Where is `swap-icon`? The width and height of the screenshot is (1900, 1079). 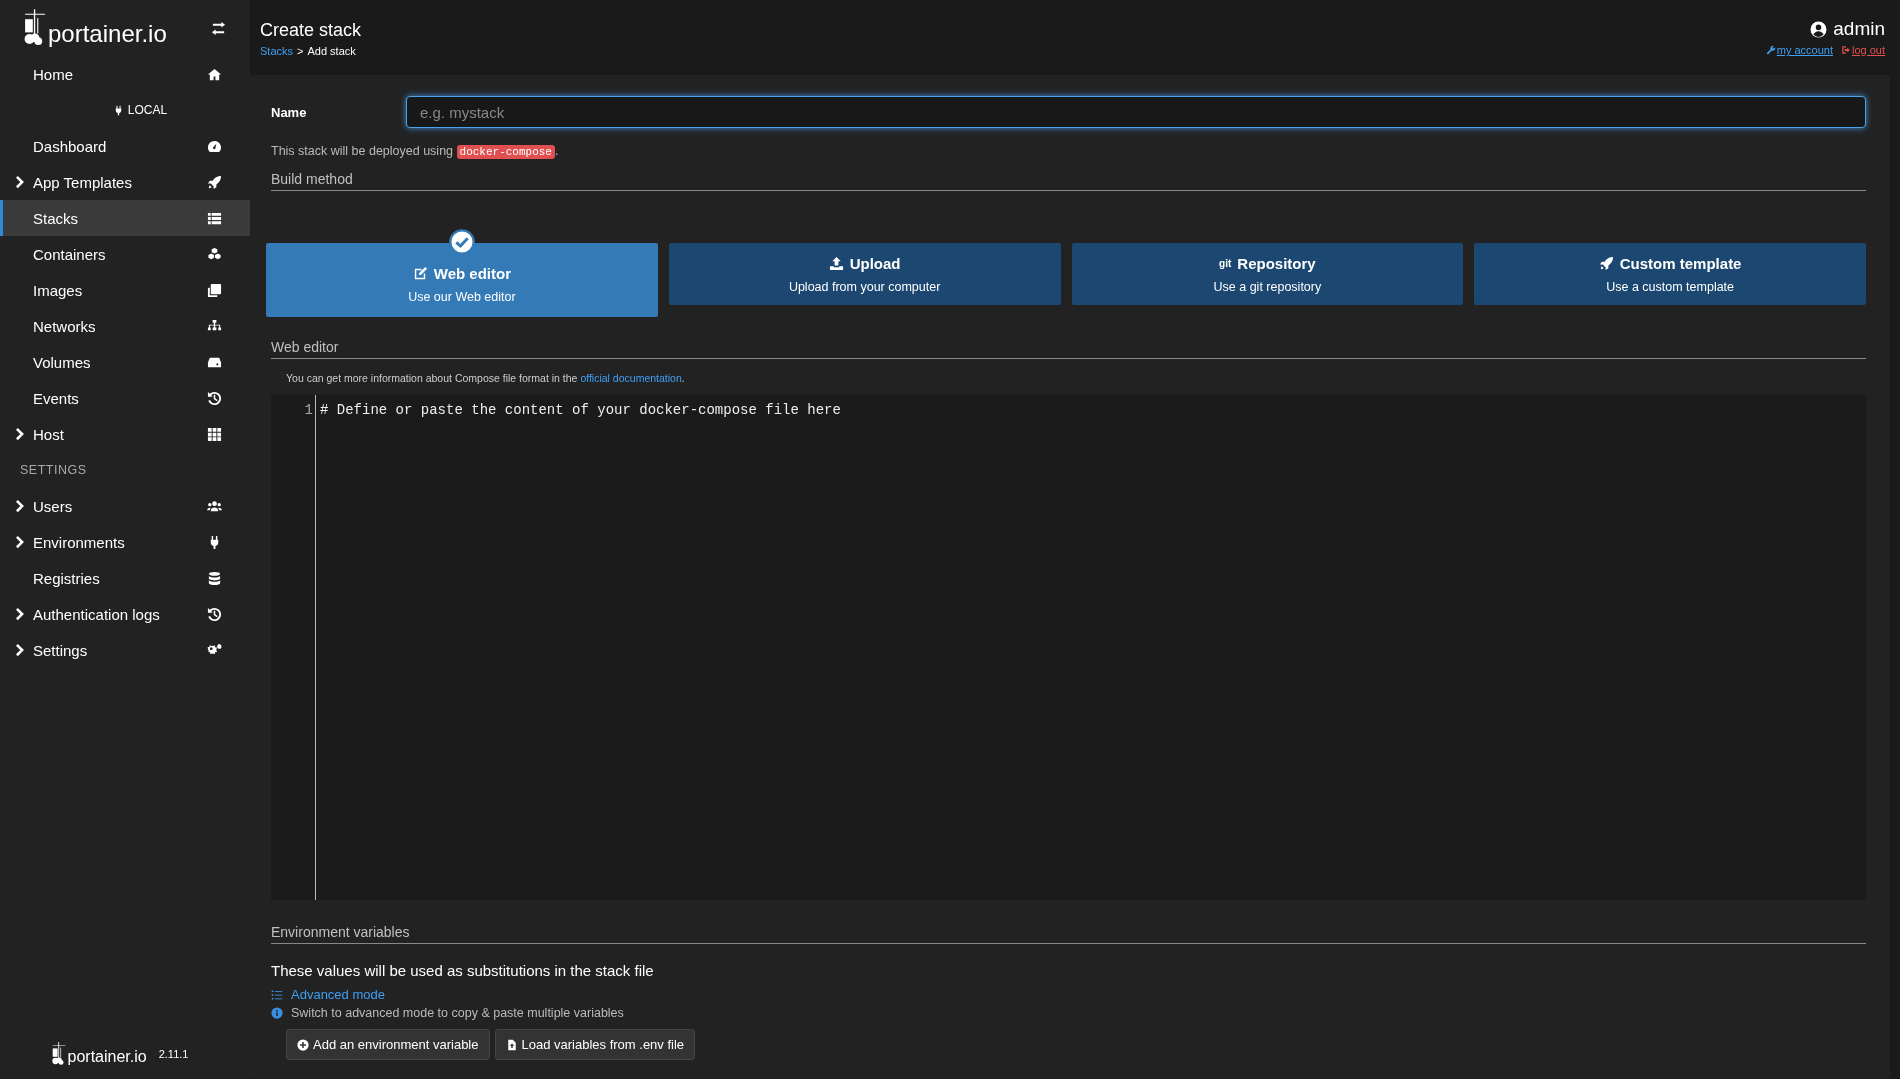
swap-icon is located at coordinates (218, 28).